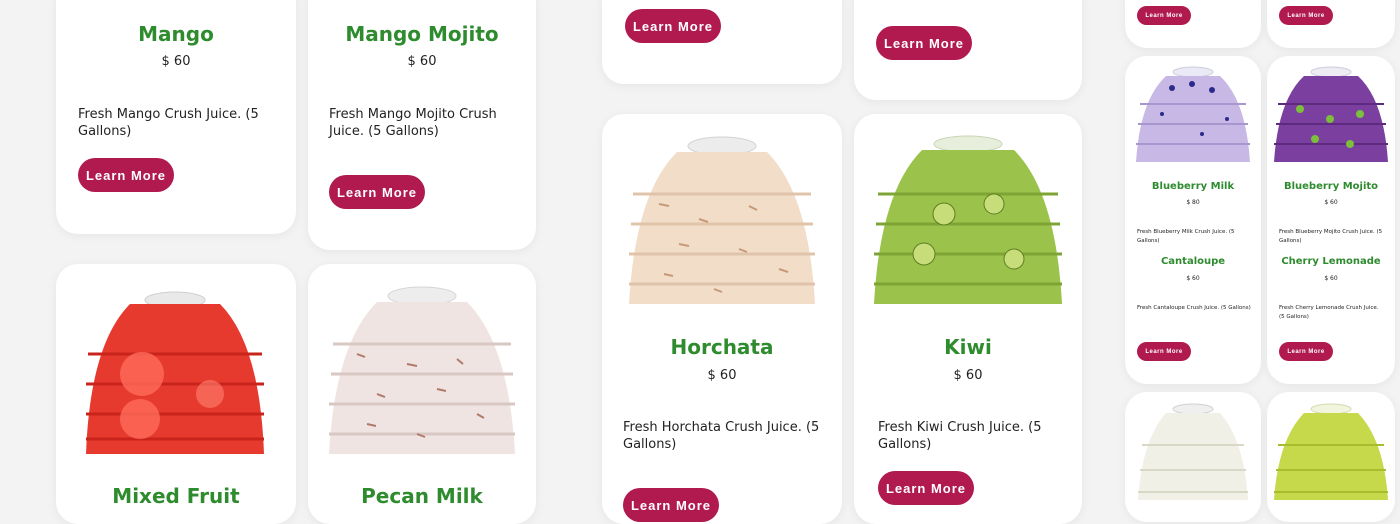 This screenshot has width=1400, height=524. Describe the element at coordinates (1331, 186) in the screenshot. I see `product-title: Blueberry Mojito` at that location.